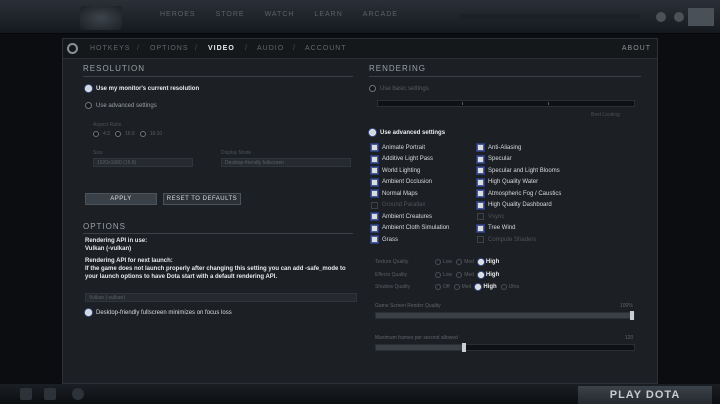 This screenshot has width=720, height=404. I want to click on shadow-quality-option-med: Med, so click(462, 287).